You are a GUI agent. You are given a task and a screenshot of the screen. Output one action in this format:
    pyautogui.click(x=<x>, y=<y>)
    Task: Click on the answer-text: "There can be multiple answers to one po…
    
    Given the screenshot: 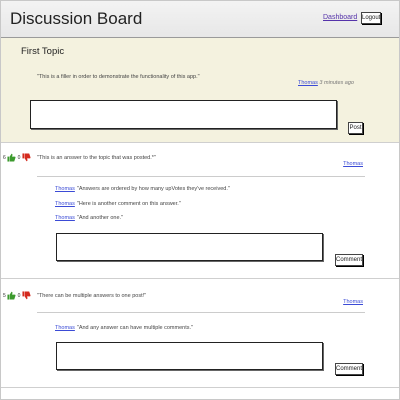 What is the action you would take?
    pyautogui.click(x=92, y=296)
    